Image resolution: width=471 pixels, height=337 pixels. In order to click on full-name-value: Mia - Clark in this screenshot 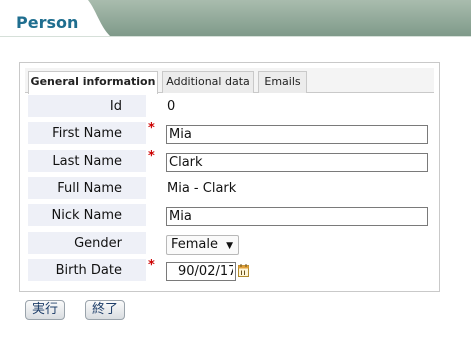, I will do `click(202, 188)`.